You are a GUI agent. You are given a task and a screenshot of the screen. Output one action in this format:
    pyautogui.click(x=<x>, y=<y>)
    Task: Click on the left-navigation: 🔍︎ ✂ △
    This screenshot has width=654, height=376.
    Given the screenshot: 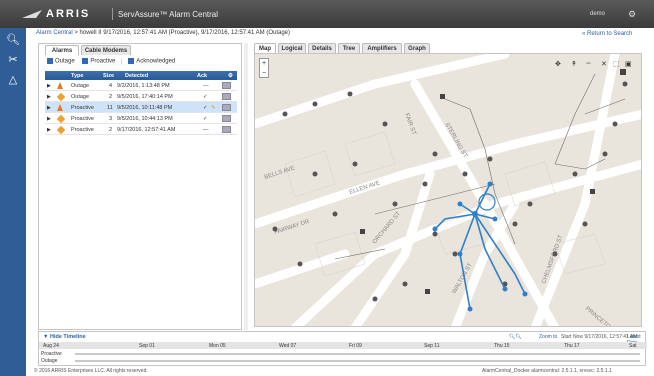 What is the action you would take?
    pyautogui.click(x=13, y=202)
    